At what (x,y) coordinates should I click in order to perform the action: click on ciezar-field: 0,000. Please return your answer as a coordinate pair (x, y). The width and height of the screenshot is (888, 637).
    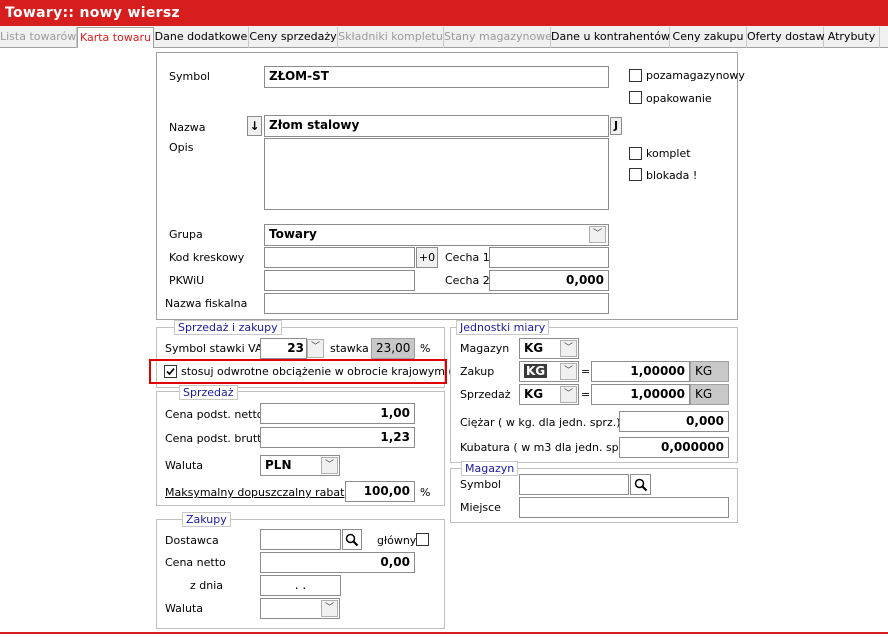
    Looking at the image, I should click on (674, 421).